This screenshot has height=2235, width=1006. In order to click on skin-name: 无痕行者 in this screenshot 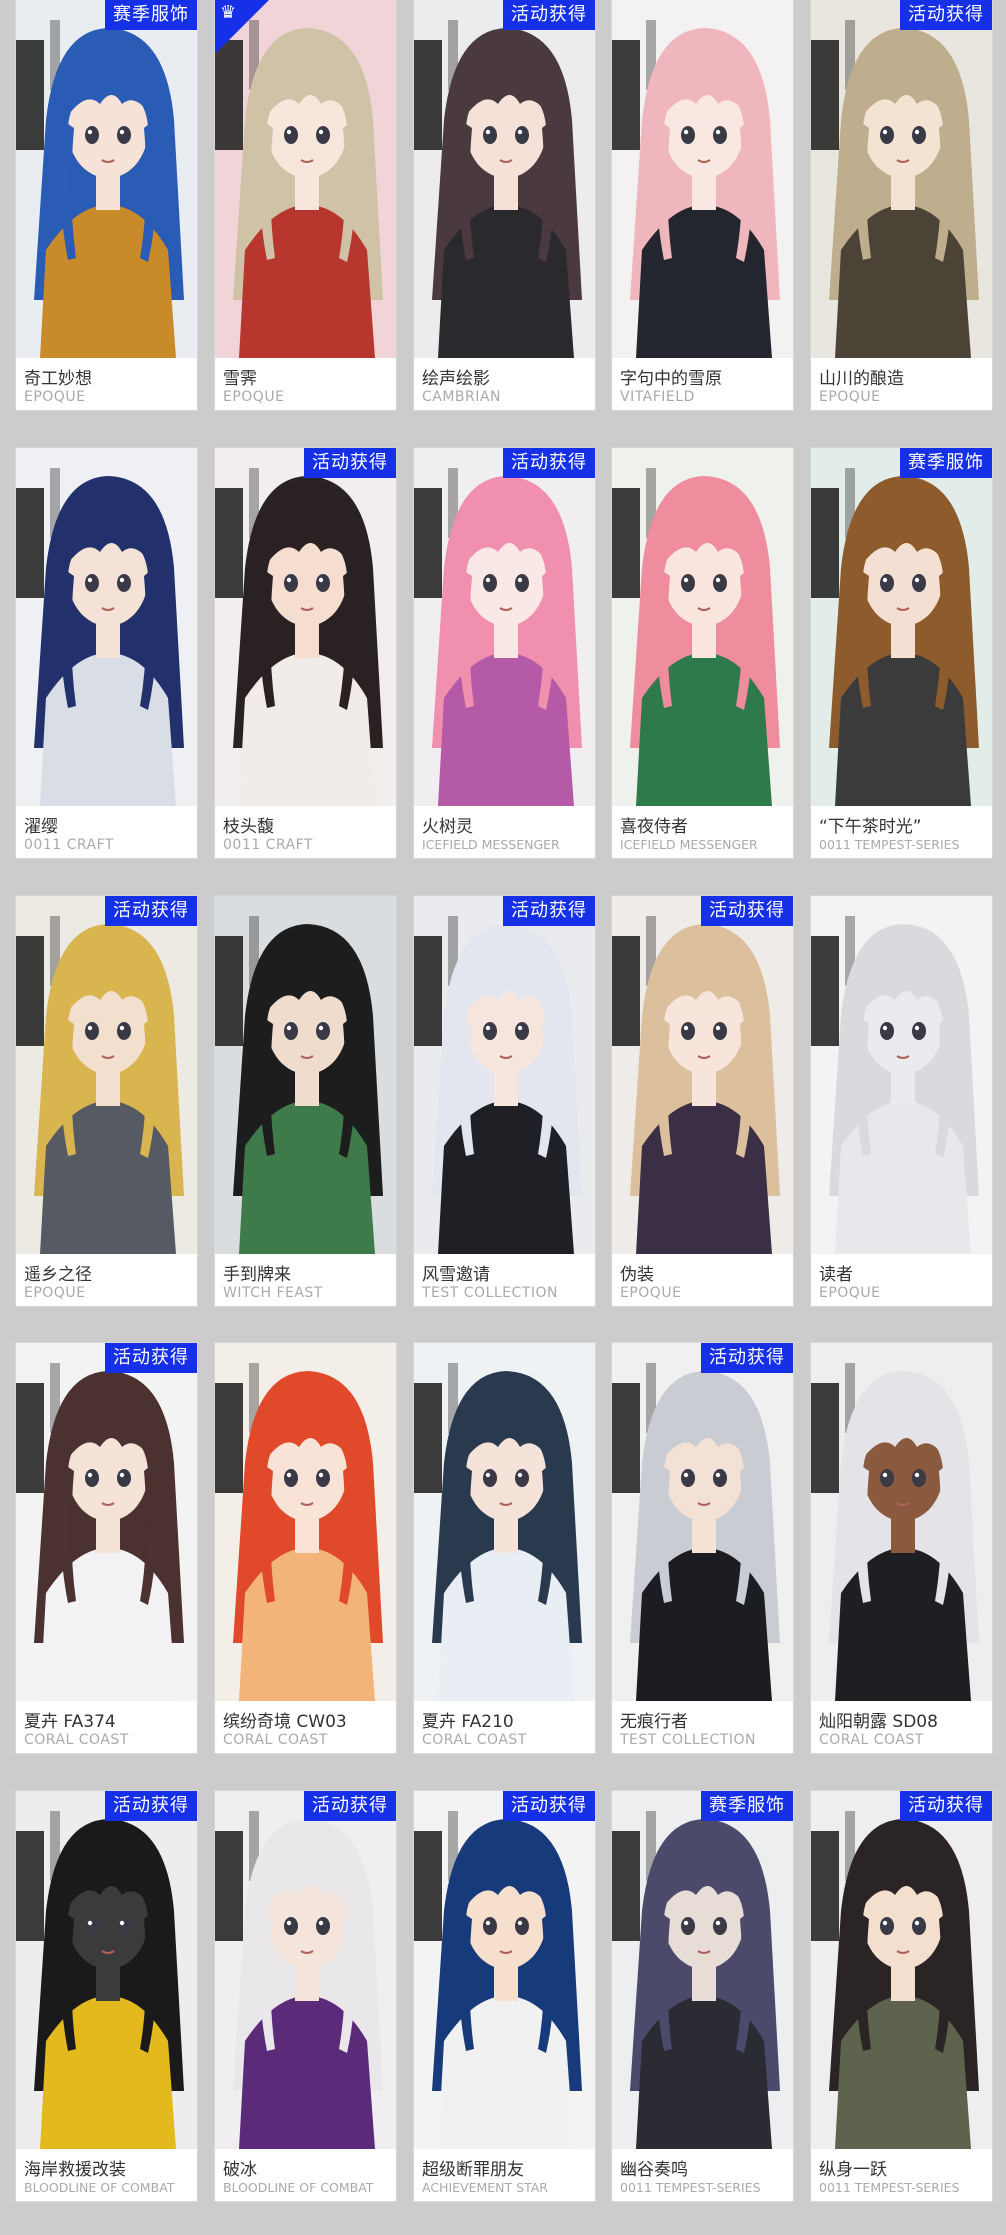, I will do `click(654, 1722)`.